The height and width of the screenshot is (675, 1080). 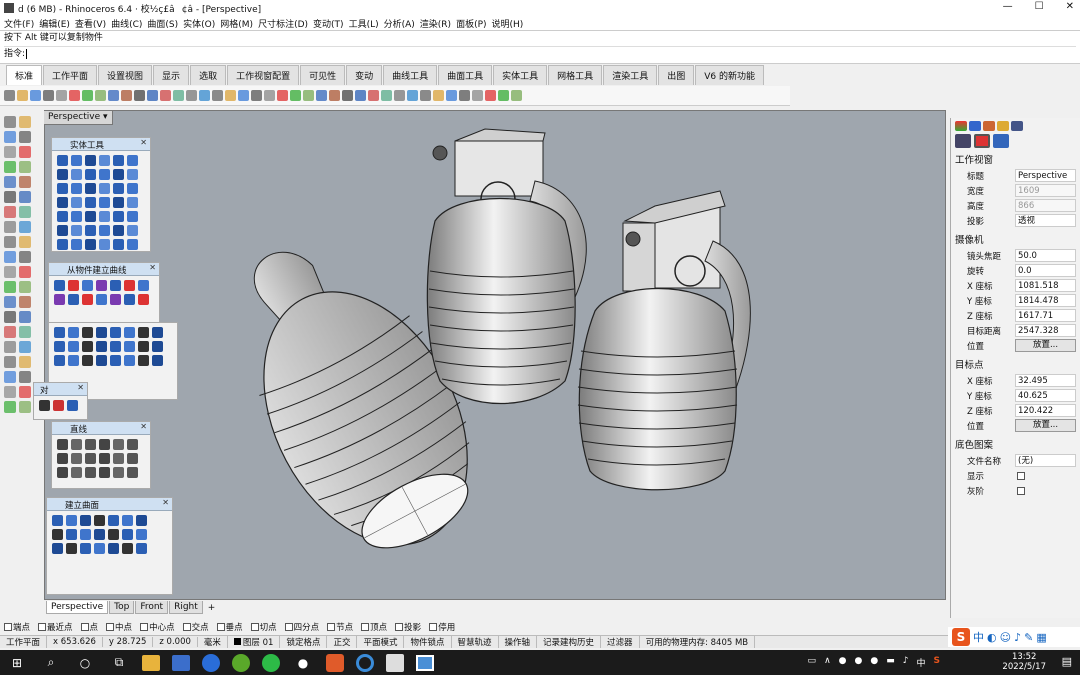 I want to click on render-icon, so click(x=989, y=126).